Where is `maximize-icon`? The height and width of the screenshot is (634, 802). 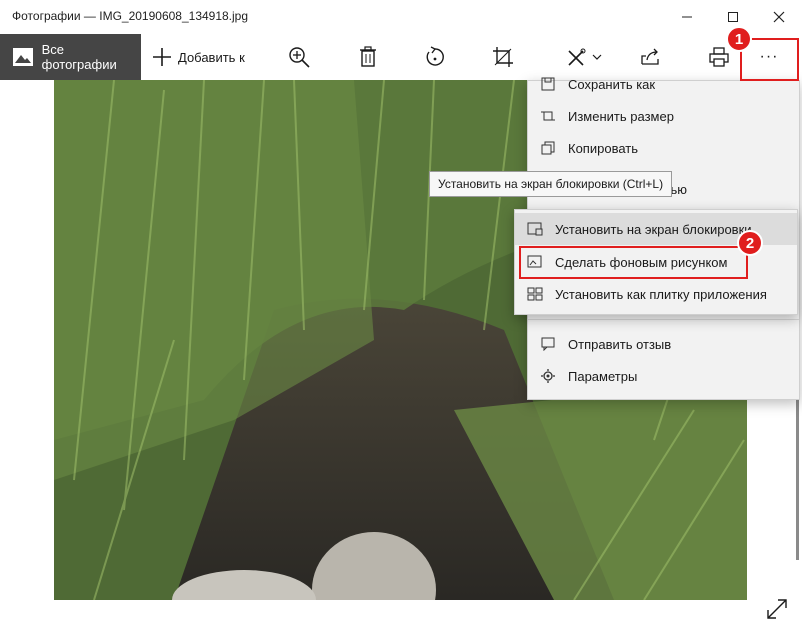
maximize-icon is located at coordinates (733, 17).